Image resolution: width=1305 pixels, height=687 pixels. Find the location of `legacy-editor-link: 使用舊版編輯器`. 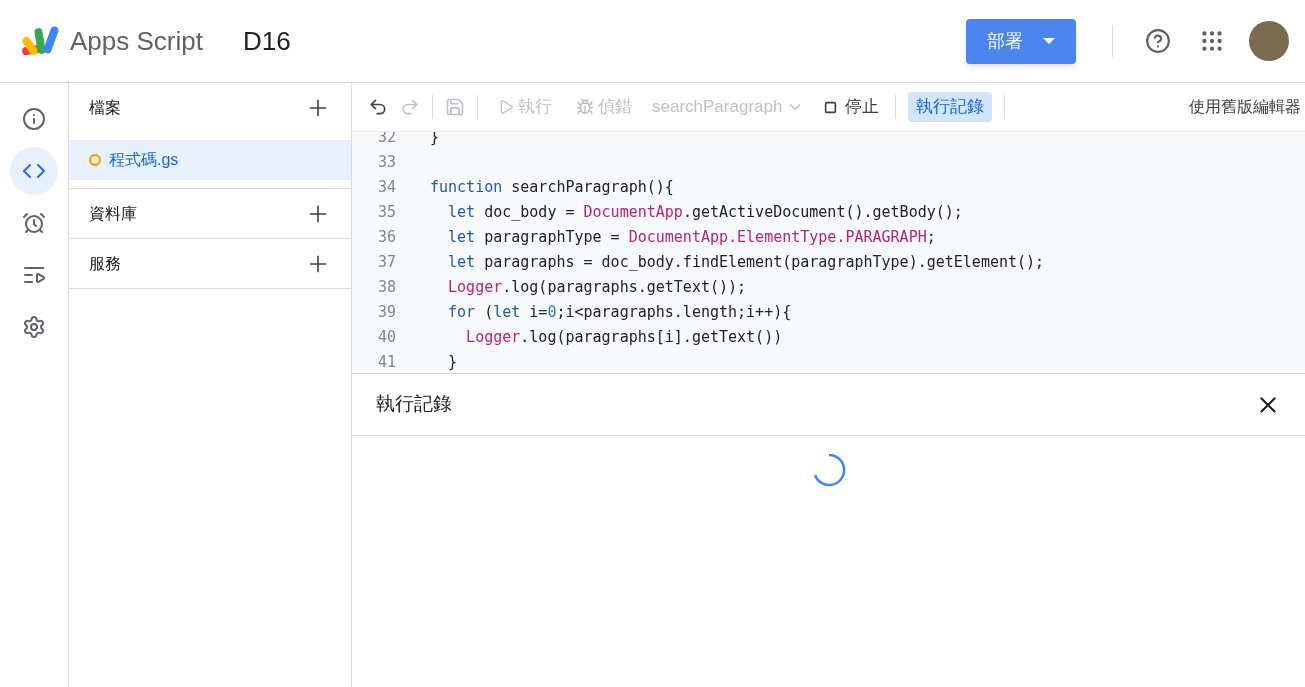

legacy-editor-link: 使用舊版編輯器 is located at coordinates (1247, 107).